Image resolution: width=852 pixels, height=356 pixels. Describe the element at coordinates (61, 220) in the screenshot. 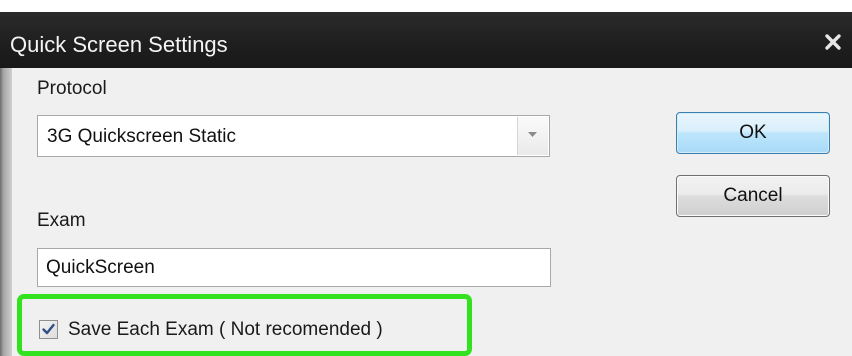

I see `exam-label: Exam` at that location.